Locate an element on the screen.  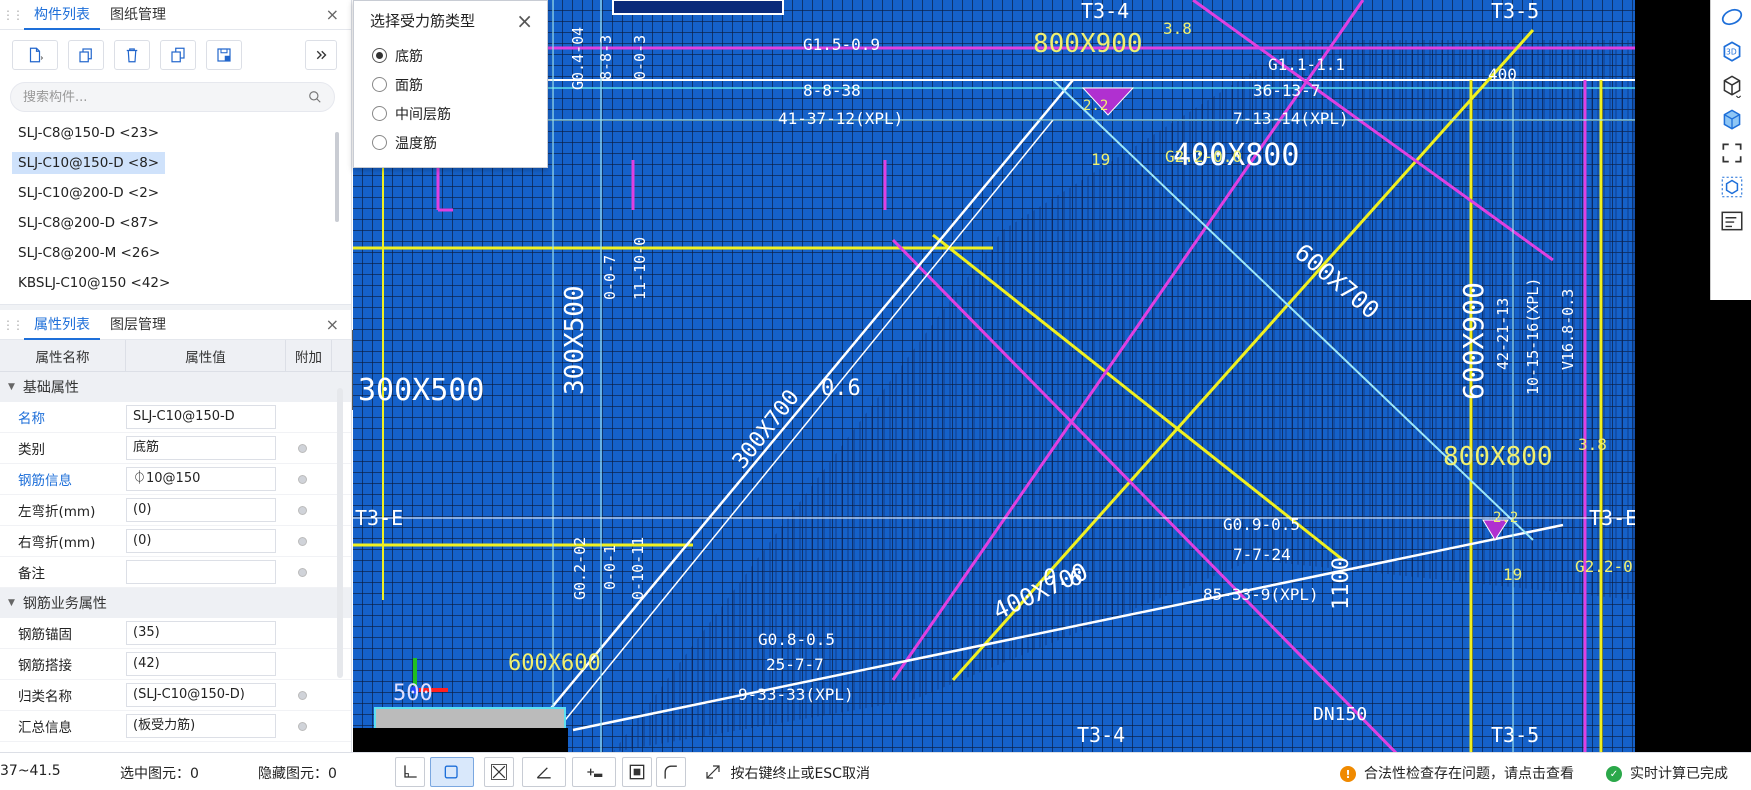
component-name: SLJ-C8@200-M <26> is located at coordinates (89, 253).